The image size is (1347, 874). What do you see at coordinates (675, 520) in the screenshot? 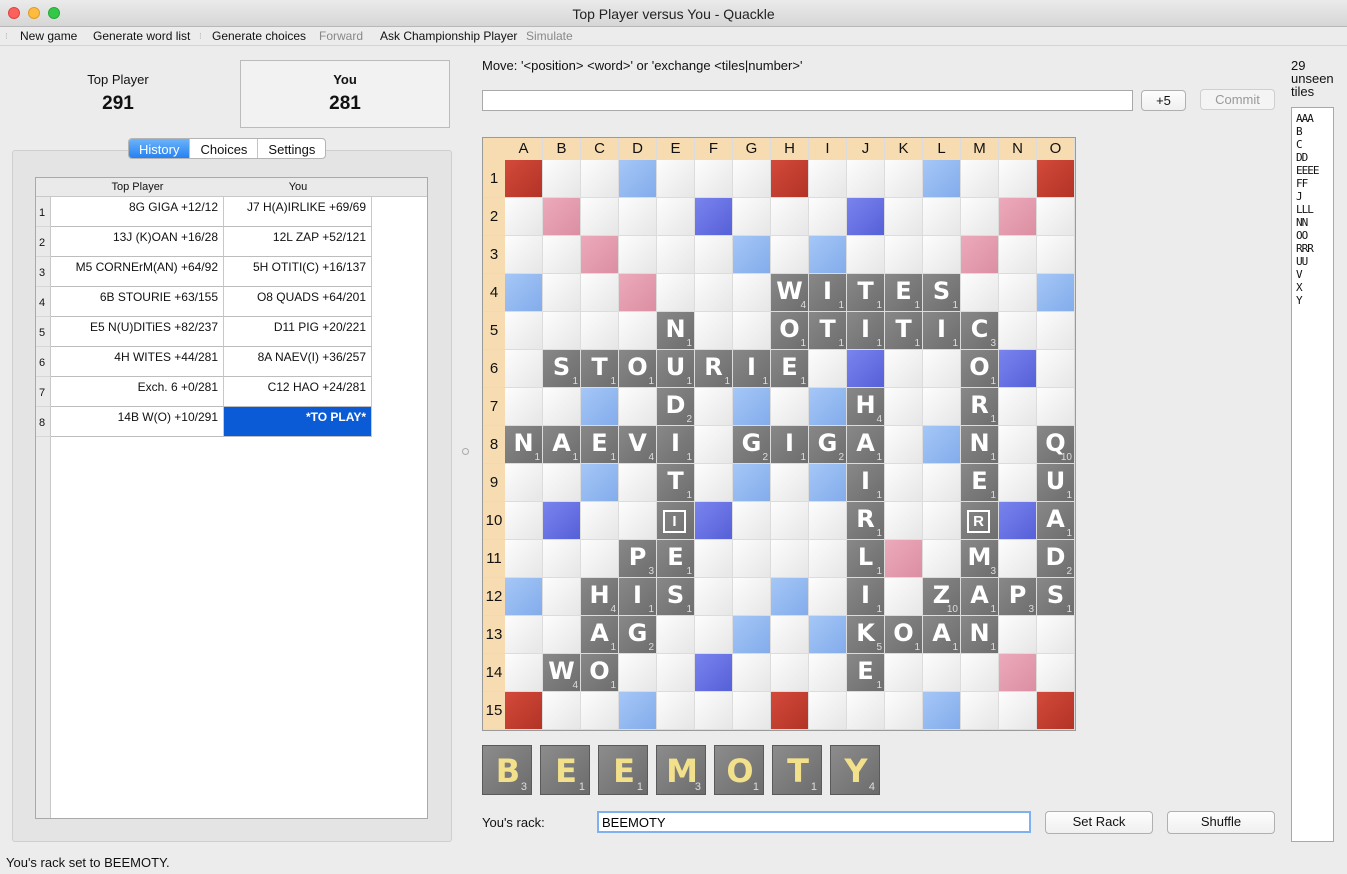
I see `board-tile: I` at bounding box center [675, 520].